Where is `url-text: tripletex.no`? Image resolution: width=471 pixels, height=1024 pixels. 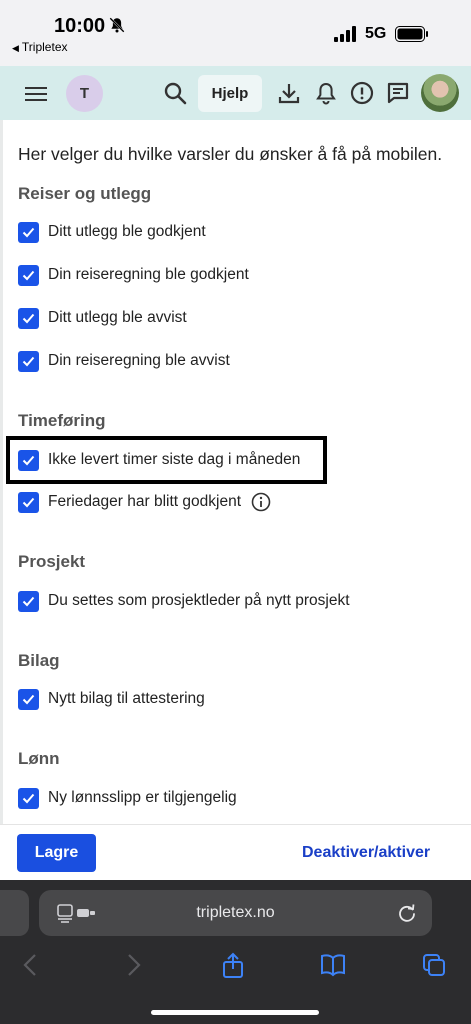
url-text: tripletex.no is located at coordinates (235, 912).